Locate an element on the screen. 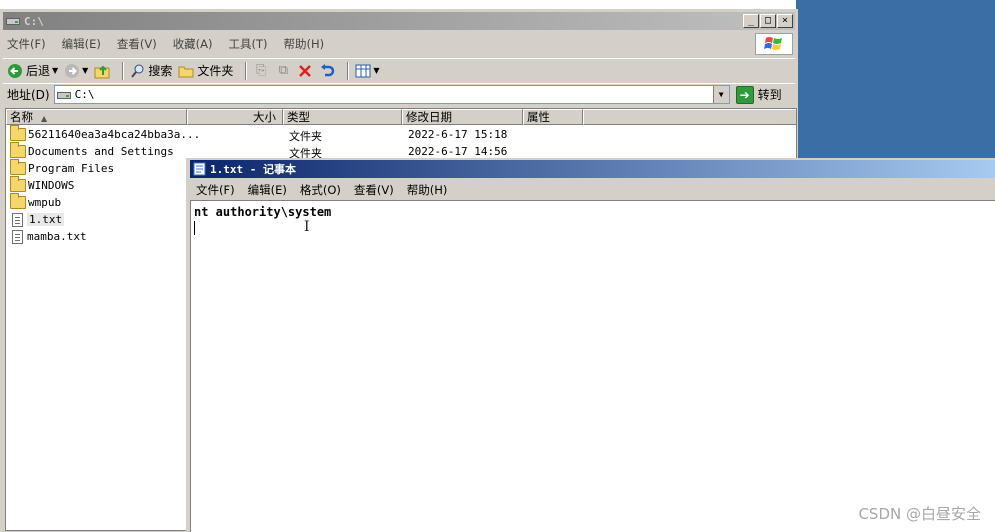  go-label: 转到 is located at coordinates (769, 95).